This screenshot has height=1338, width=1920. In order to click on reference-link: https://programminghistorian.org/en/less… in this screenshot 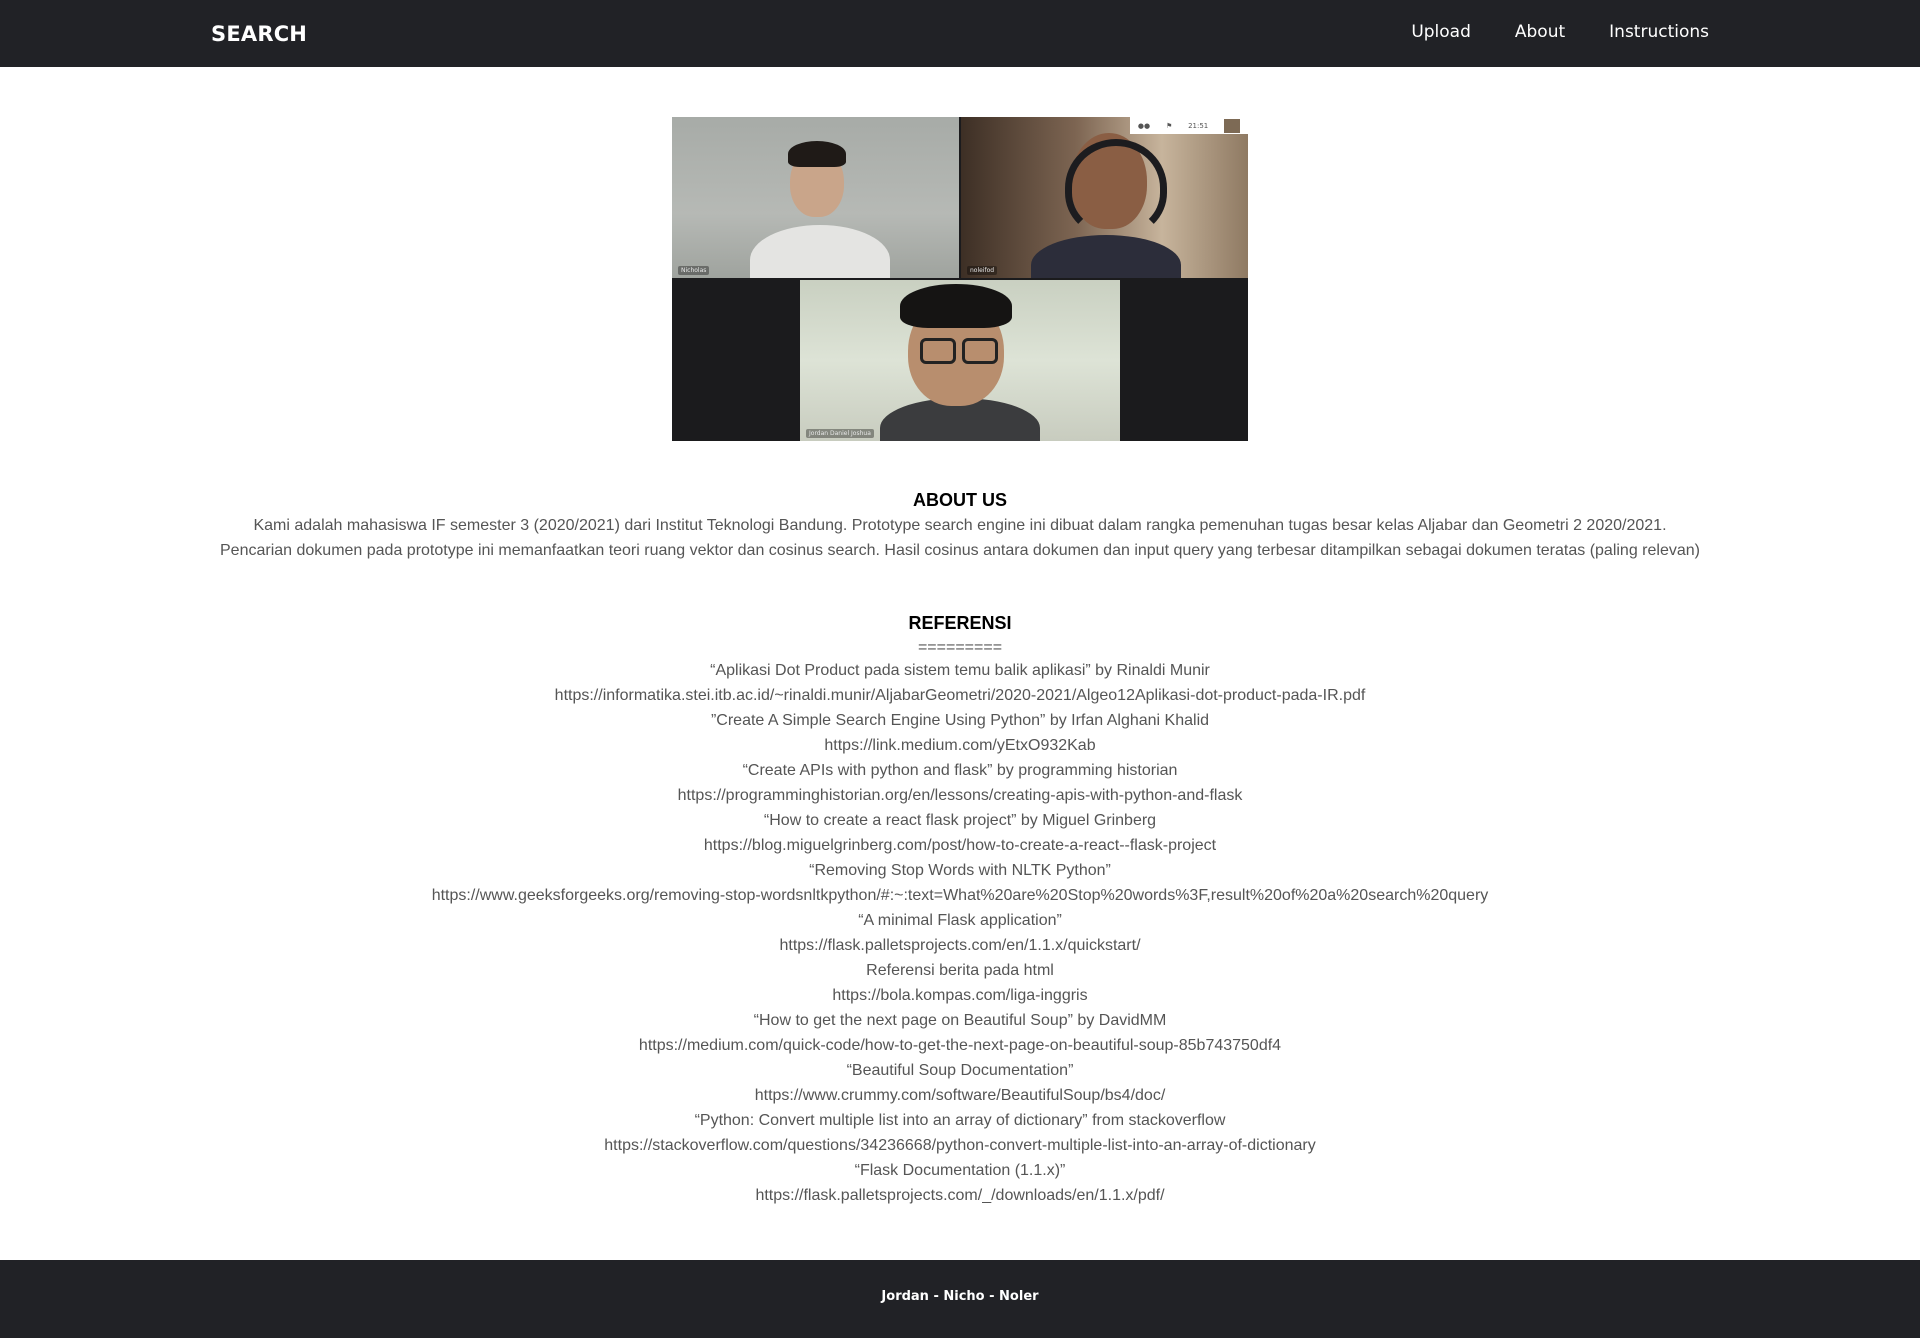, I will do `click(960, 795)`.